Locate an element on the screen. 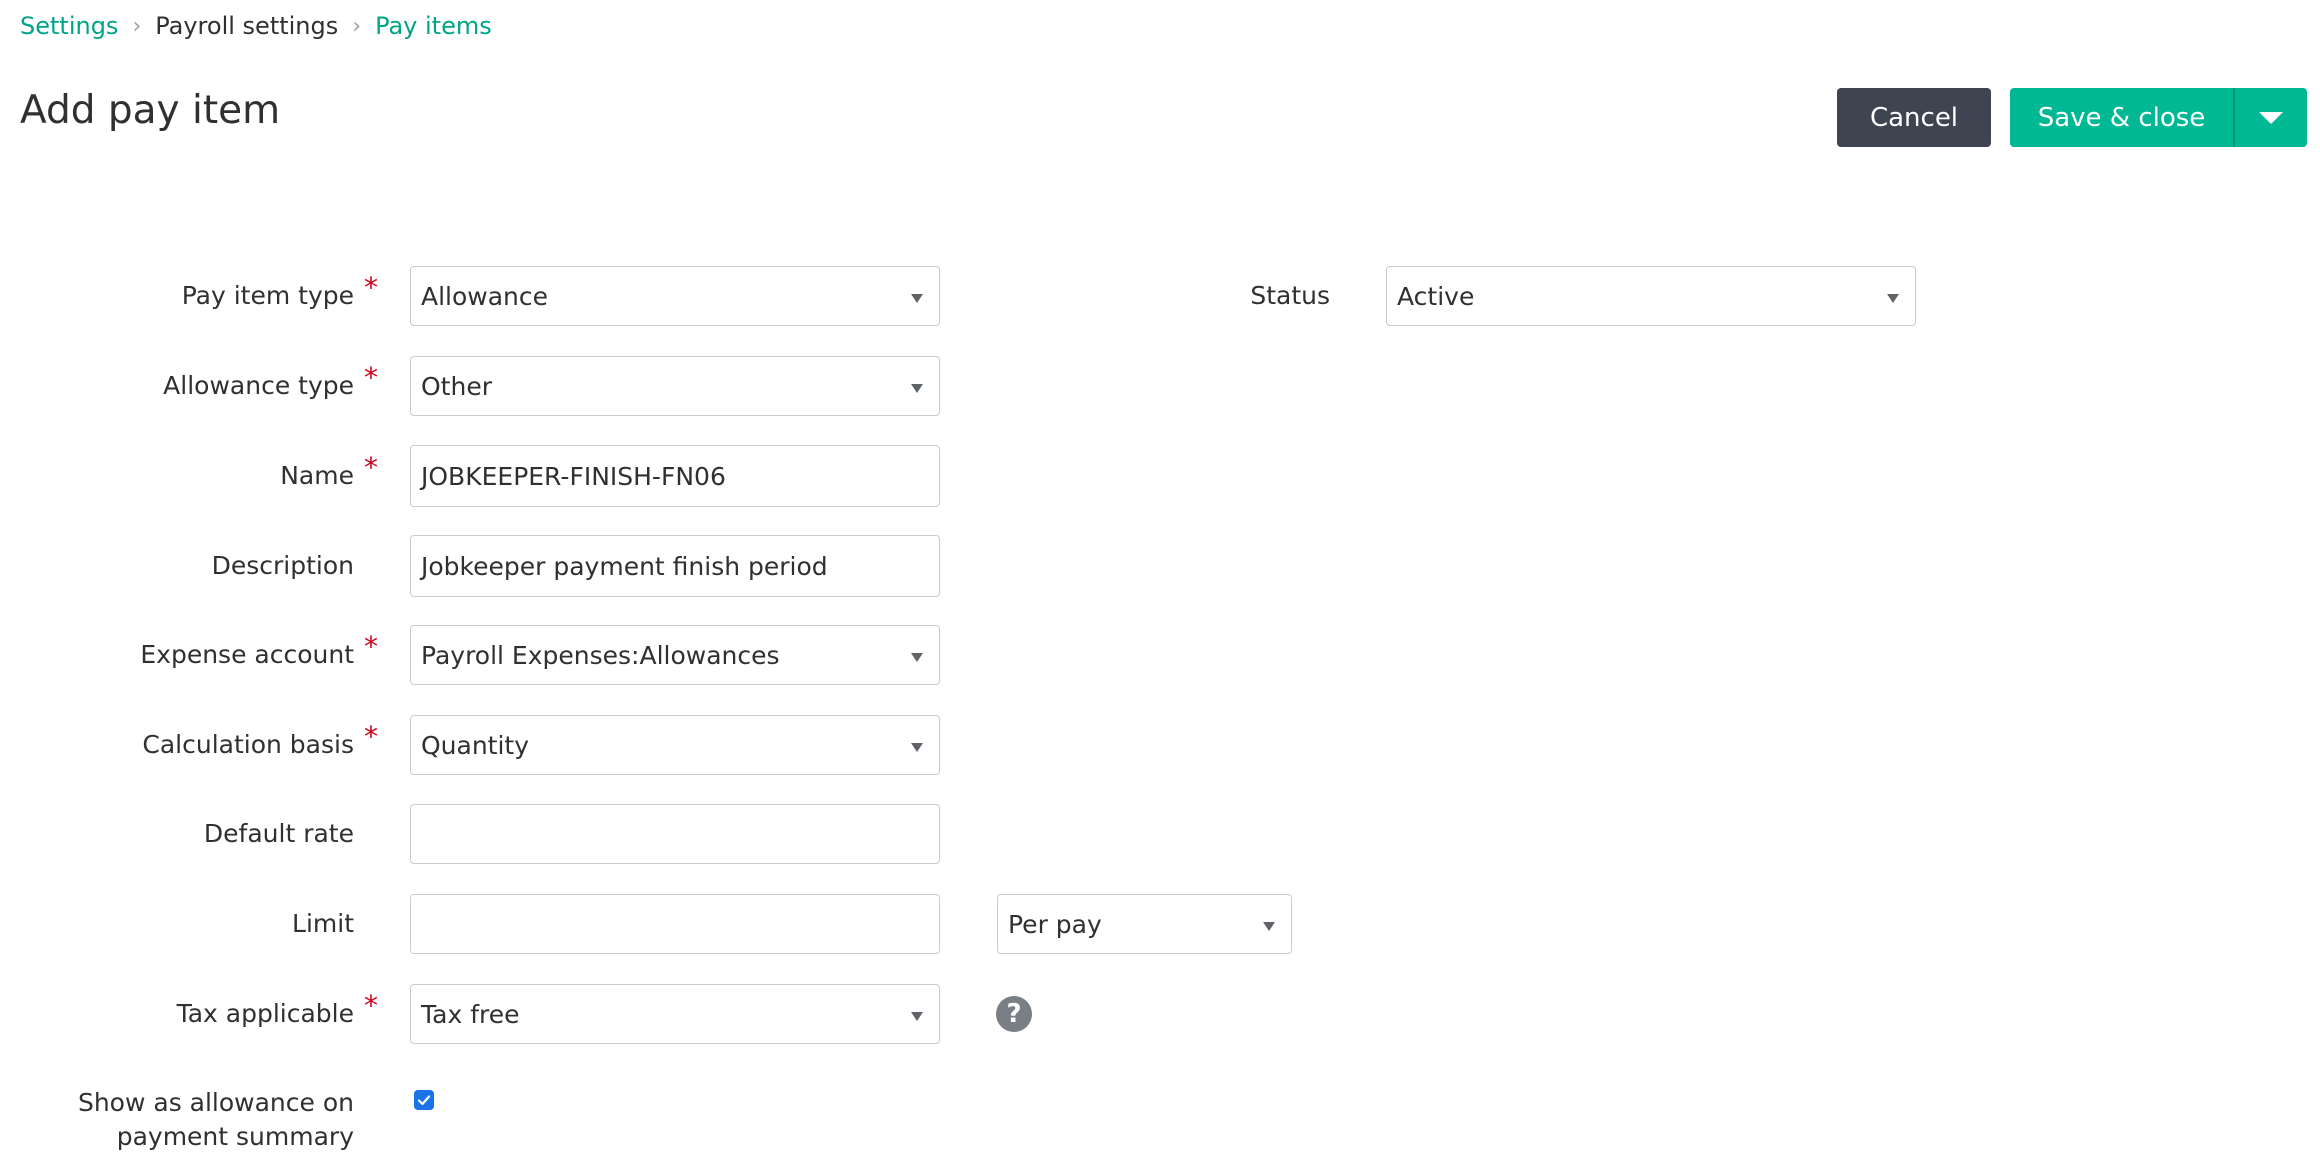 This screenshot has height=1158, width=2320. expense-account-value: Payroll Expenses:Allowances is located at coordinates (600, 655).